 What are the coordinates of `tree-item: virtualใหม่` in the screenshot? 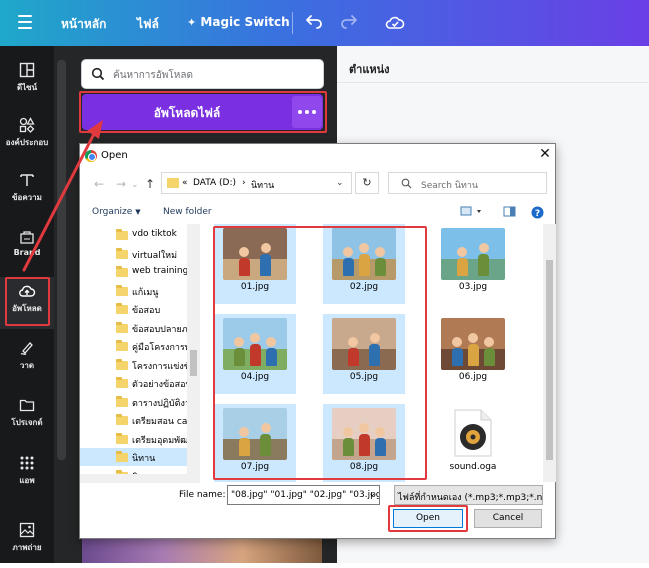 It's located at (133, 254).